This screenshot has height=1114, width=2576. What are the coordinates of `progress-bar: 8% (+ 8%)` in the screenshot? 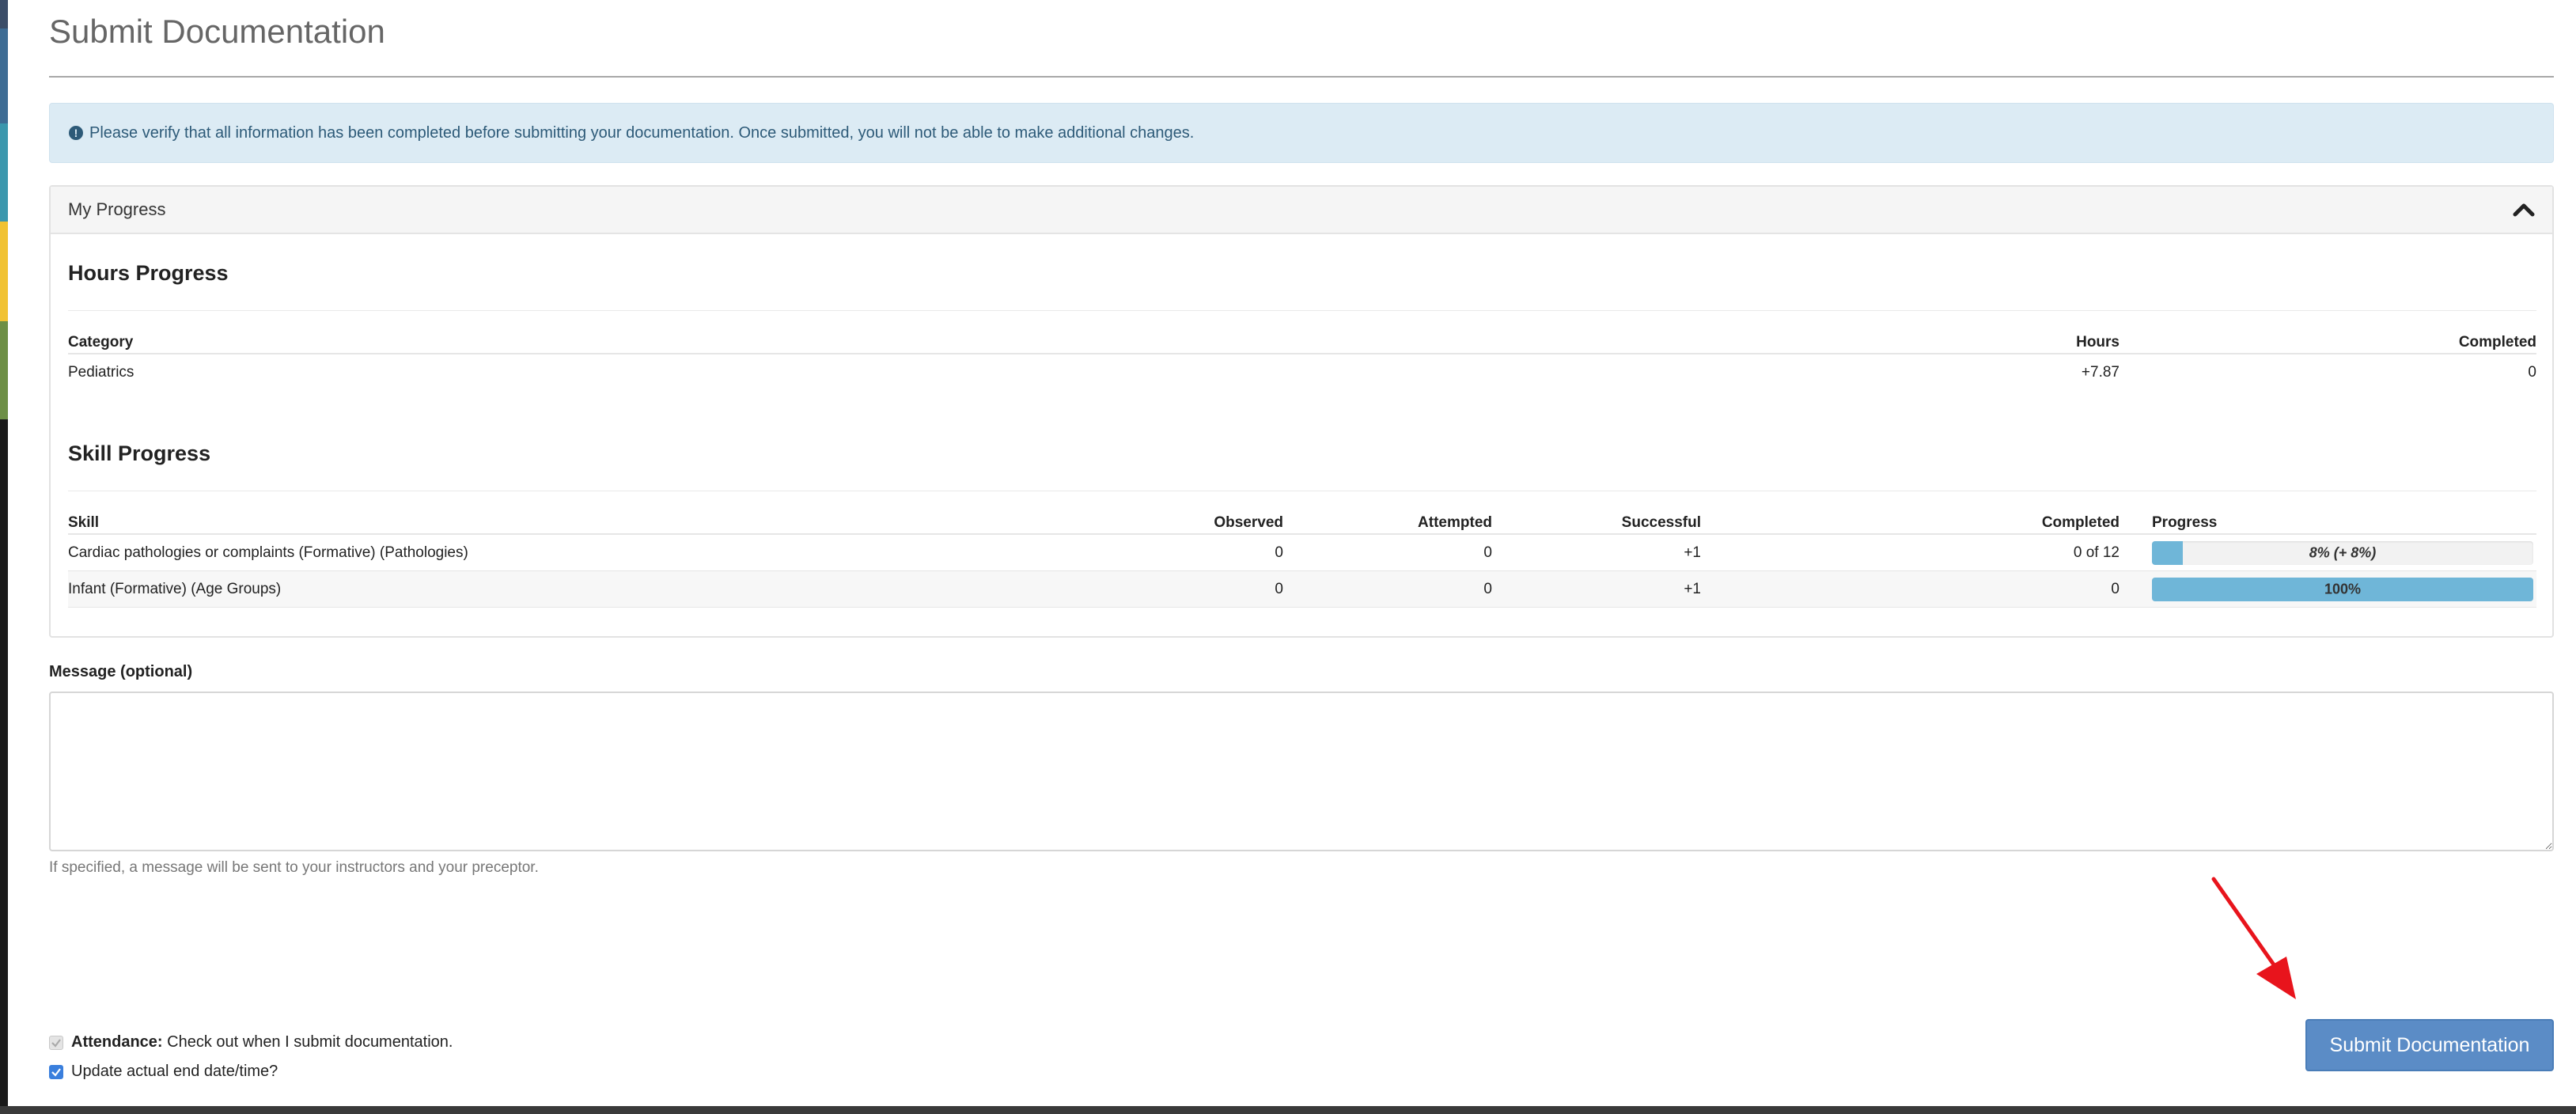 It's located at (2342, 552).